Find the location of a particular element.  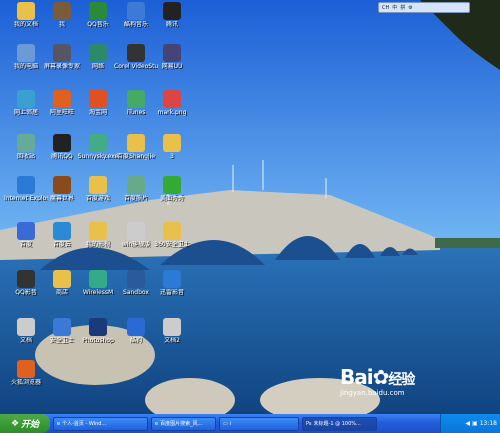

game-icon is located at coordinates (172, 53).